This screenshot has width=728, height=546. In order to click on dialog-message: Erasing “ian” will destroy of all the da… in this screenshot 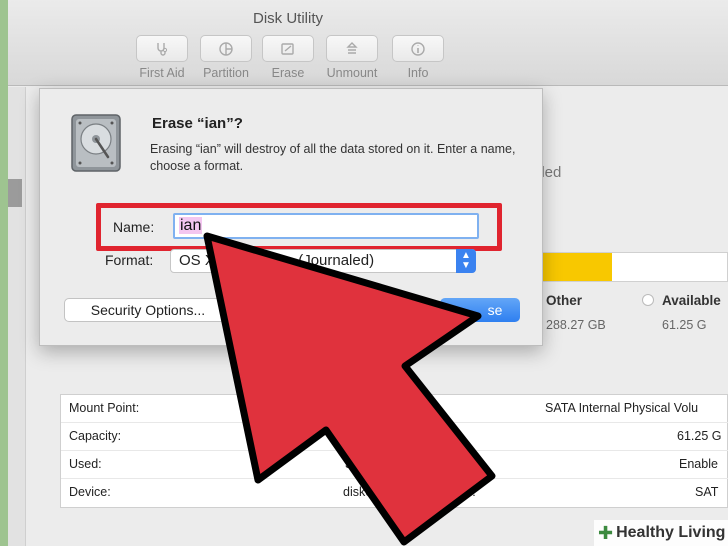, I will do `click(333, 157)`.